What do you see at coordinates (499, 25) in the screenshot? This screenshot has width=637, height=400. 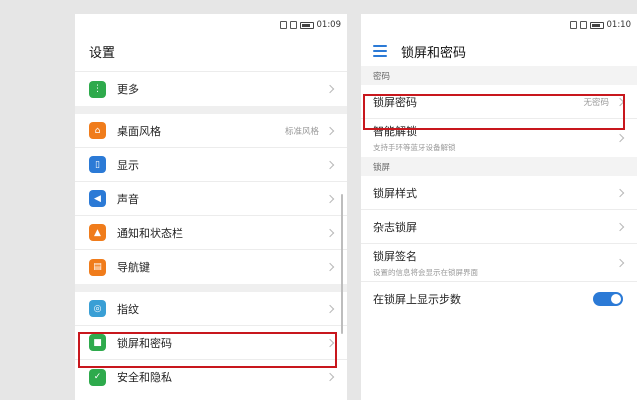 I see `status-bar: 01:10` at bounding box center [499, 25].